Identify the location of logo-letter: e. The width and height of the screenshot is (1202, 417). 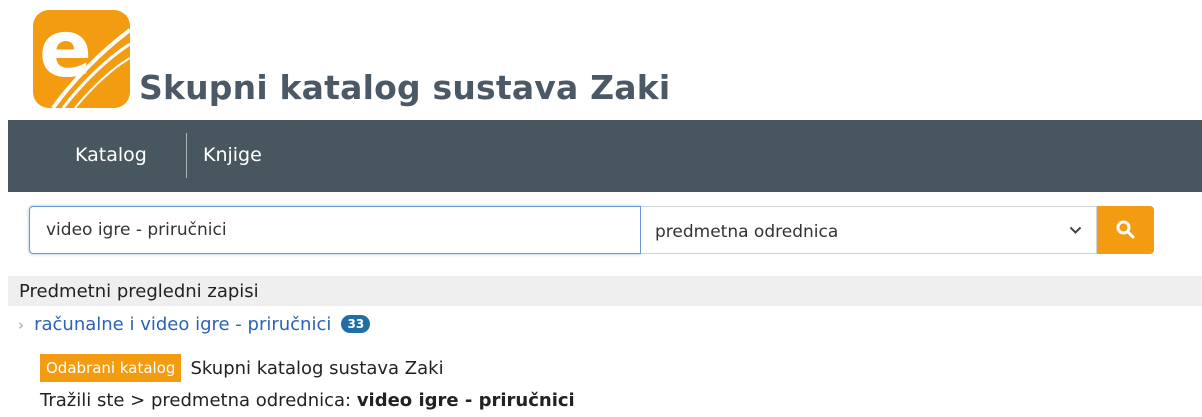
(65, 52).